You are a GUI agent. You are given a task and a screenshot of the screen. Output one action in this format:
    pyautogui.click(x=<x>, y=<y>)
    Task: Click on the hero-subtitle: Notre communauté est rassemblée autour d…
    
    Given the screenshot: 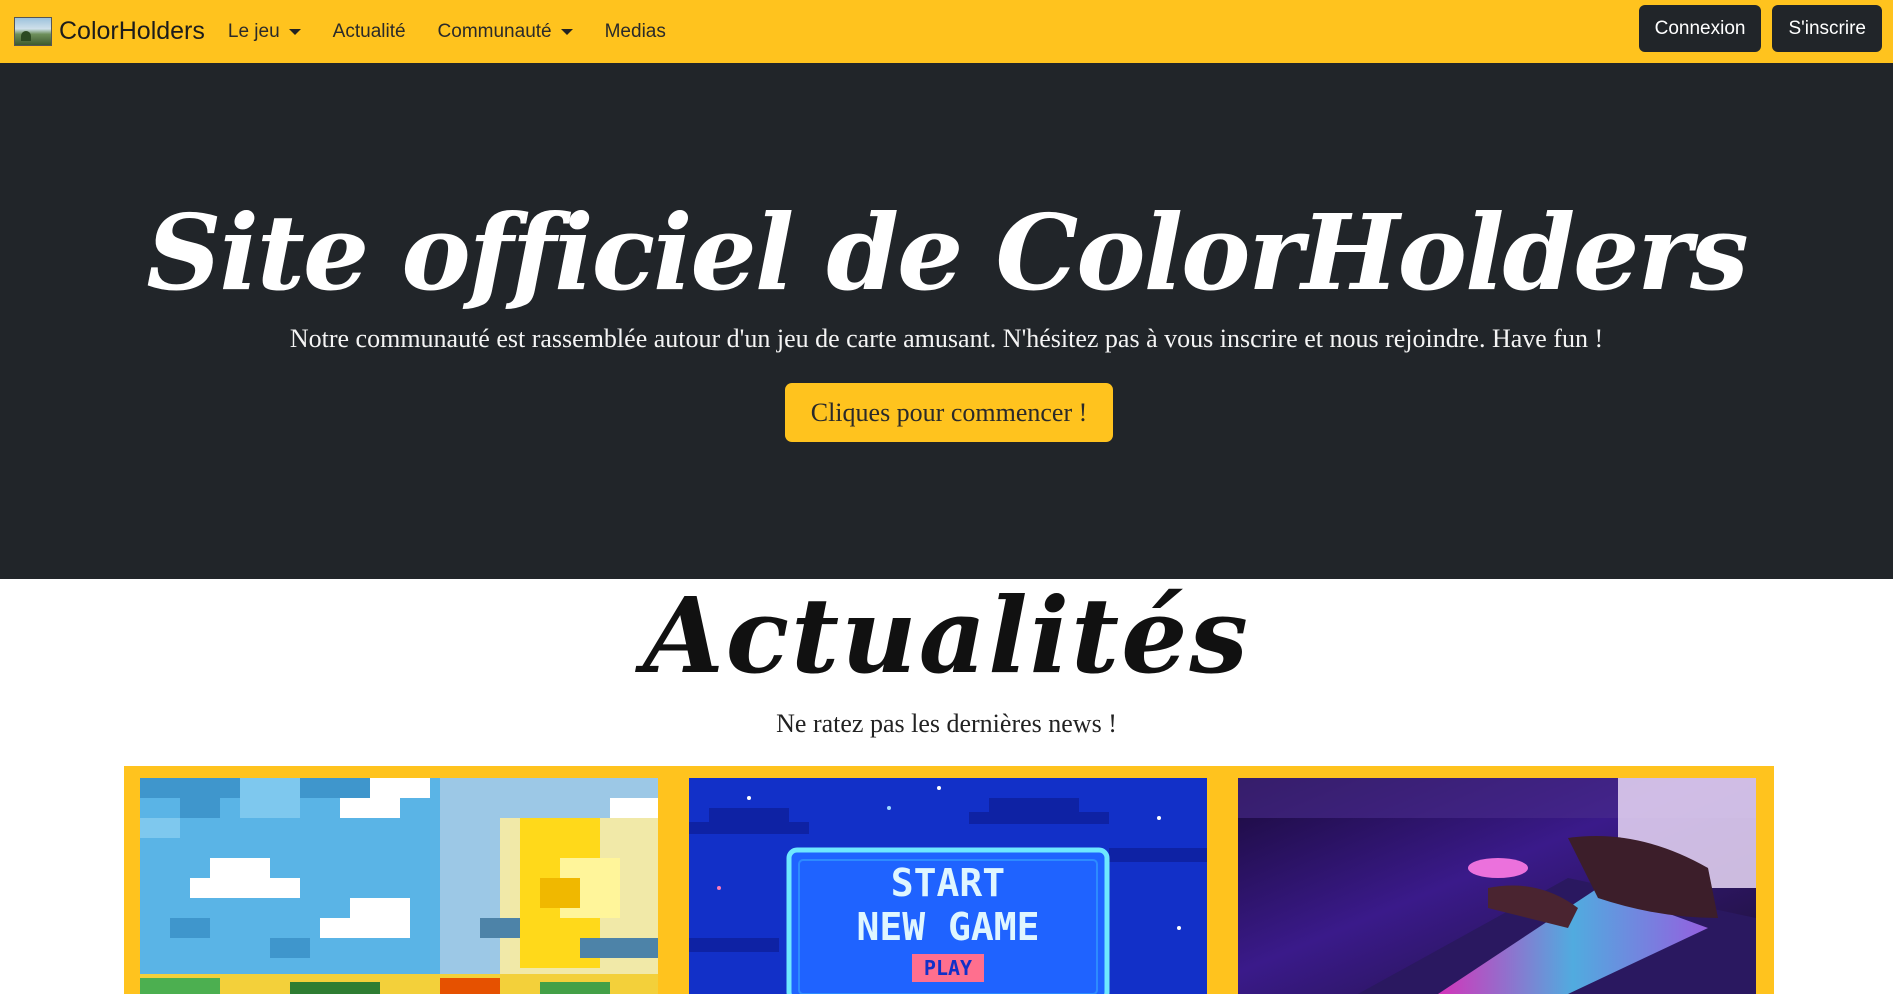 What is the action you would take?
    pyautogui.click(x=946, y=338)
    